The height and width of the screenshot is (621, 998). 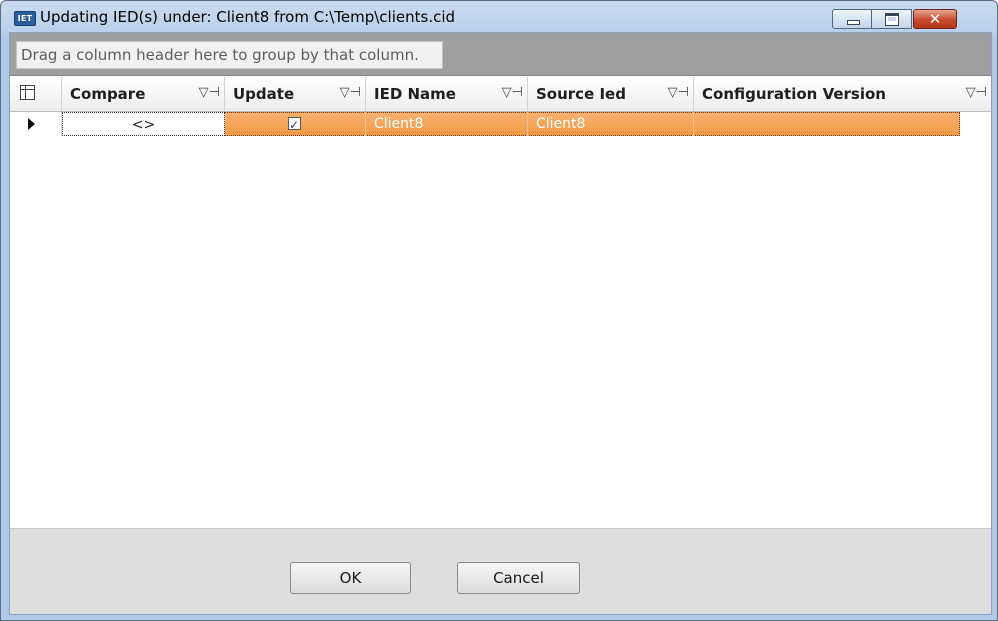 I want to click on column-header-label: Compare, so click(x=108, y=94).